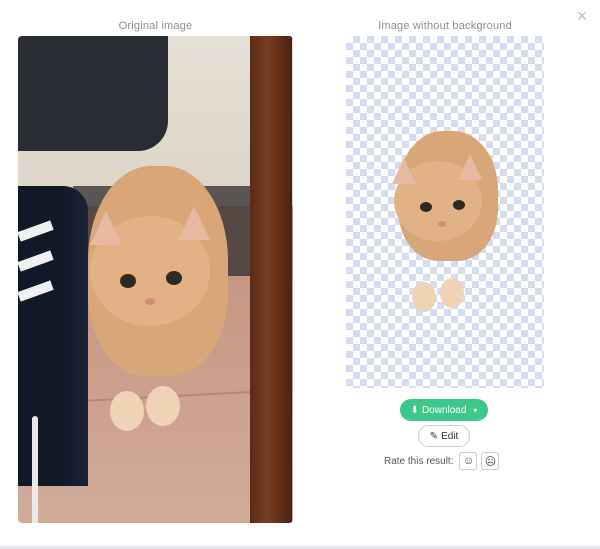 This screenshot has height=549, width=600. I want to click on download-label: Download, so click(444, 410).